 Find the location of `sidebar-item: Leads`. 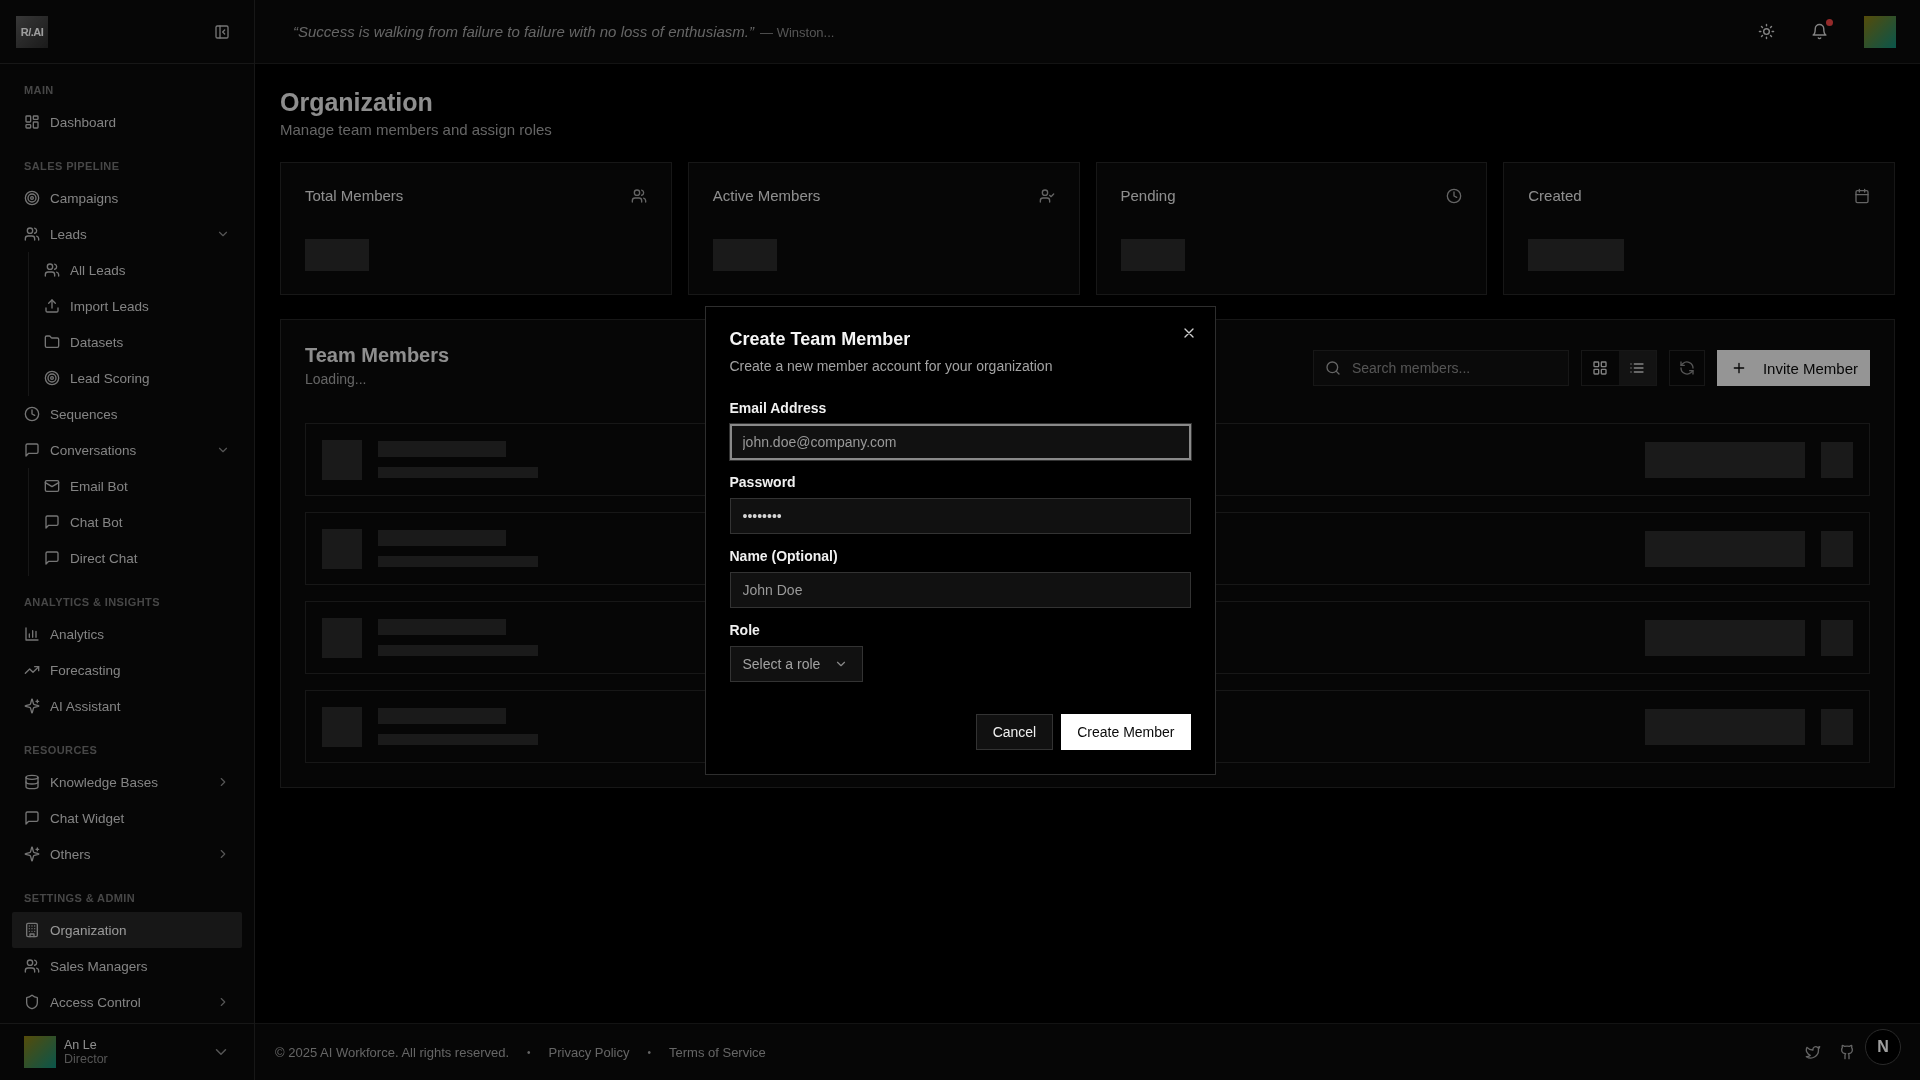

sidebar-item: Leads is located at coordinates (127, 234).